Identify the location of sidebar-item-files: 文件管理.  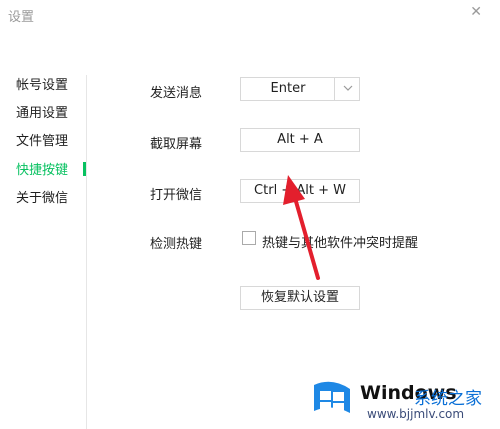
(42, 139).